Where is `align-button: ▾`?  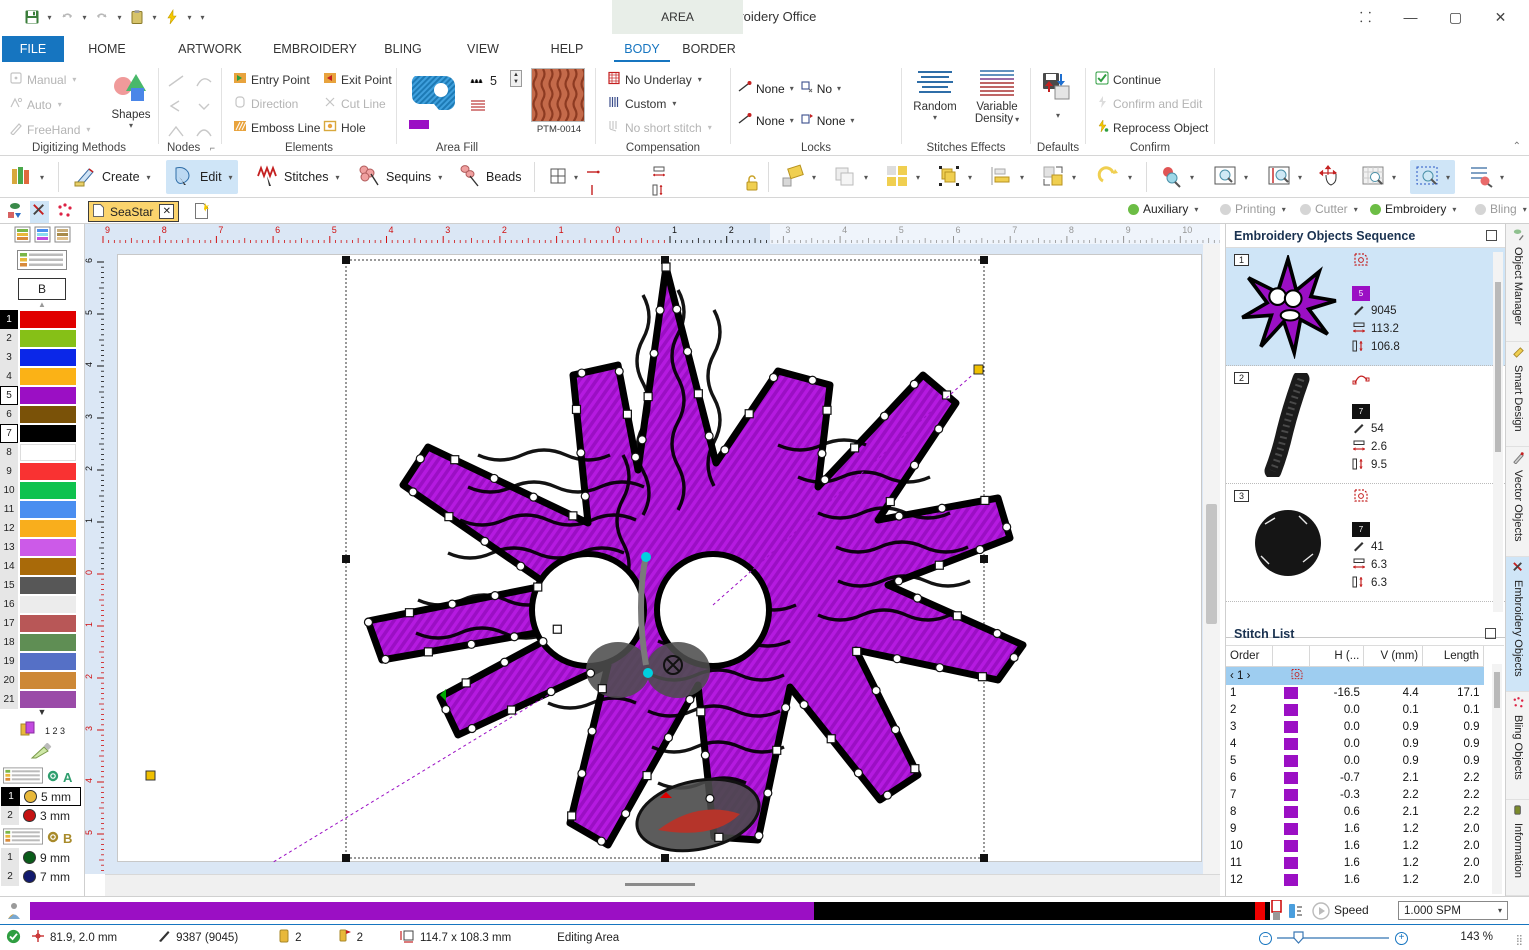
align-button: ▾ is located at coordinates (1006, 177).